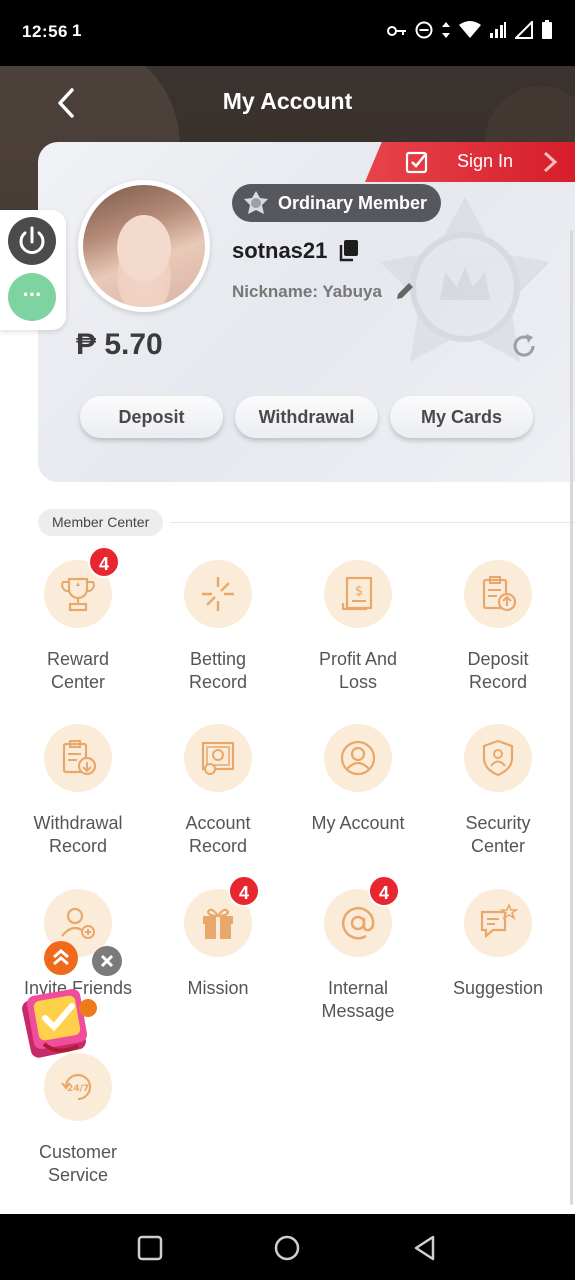 Image resolution: width=575 pixels, height=1280 pixels. I want to click on item-label: Account, so click(218, 823).